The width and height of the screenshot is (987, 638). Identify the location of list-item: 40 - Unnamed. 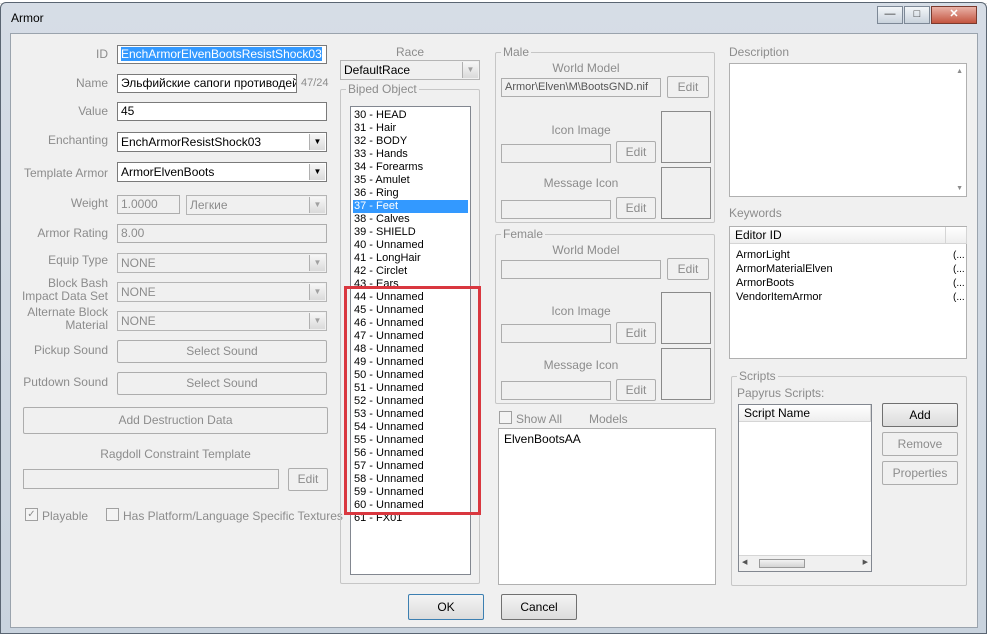
(410, 245).